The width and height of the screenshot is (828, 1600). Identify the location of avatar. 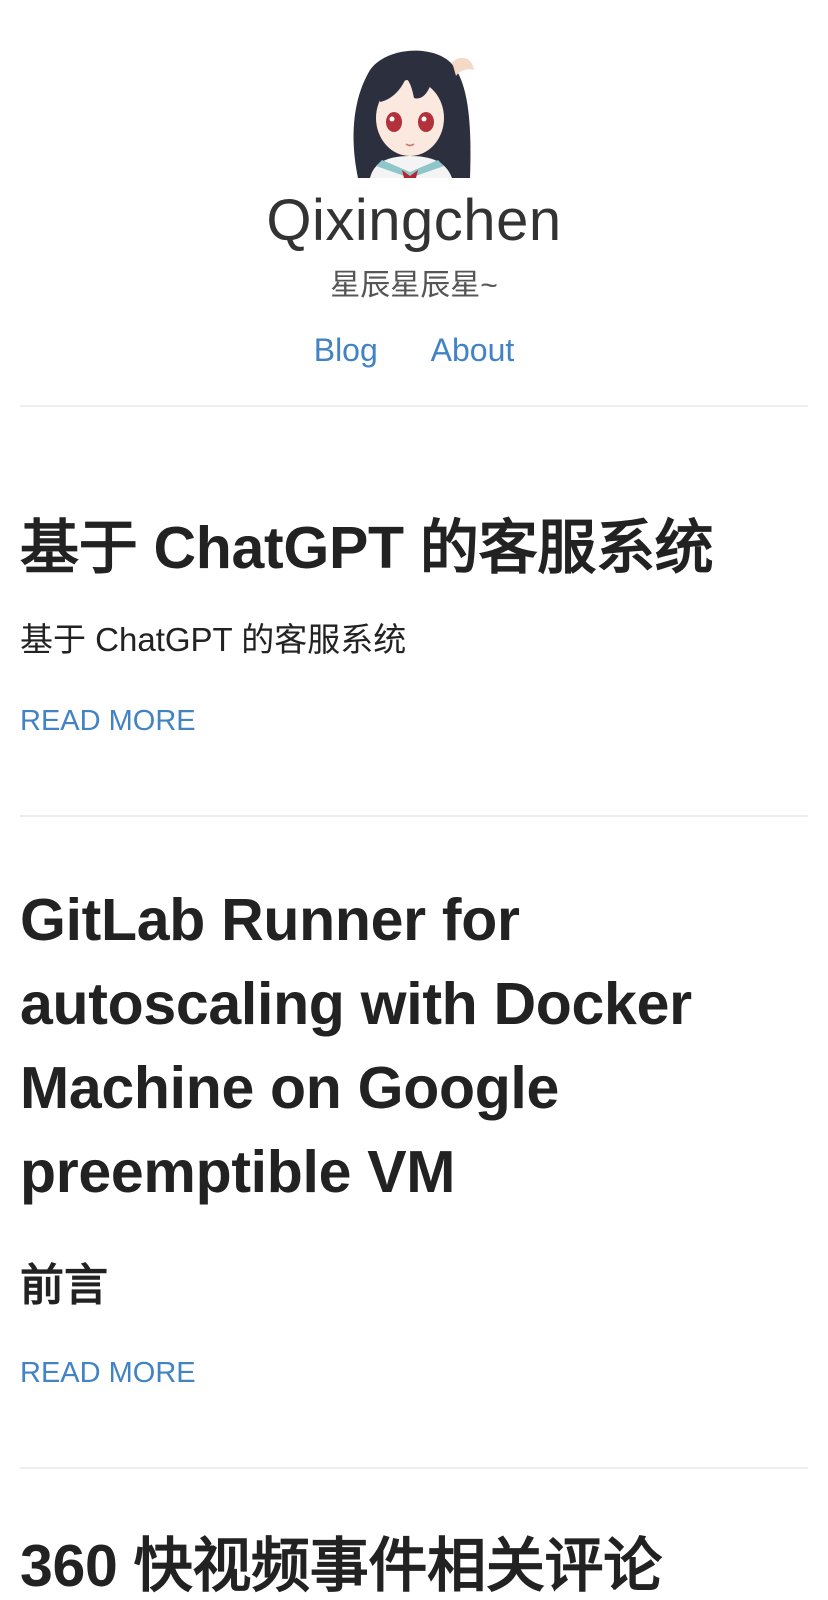
(408, 109).